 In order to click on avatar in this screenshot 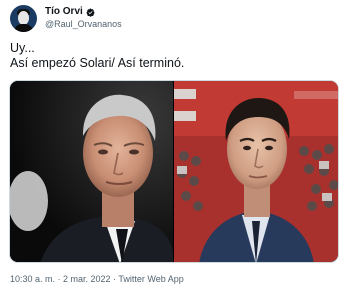, I will do `click(23, 18)`.